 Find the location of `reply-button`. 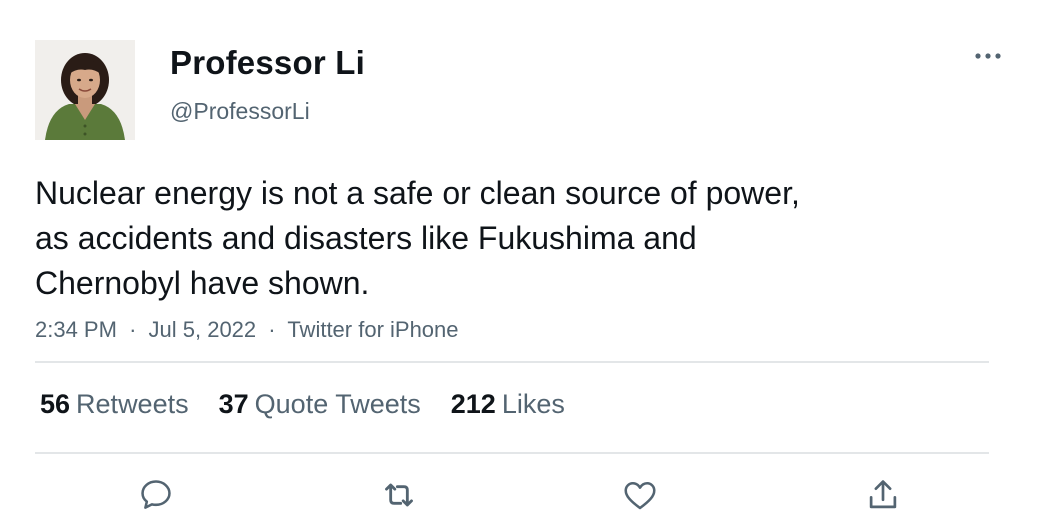

reply-button is located at coordinates (156, 495).